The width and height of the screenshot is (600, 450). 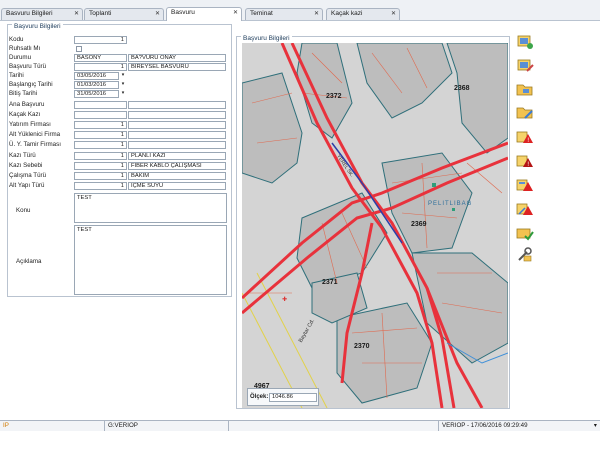 What do you see at coordinates (79, 49) in the screenshot?
I see `ruhsatli-checkbox` at bounding box center [79, 49].